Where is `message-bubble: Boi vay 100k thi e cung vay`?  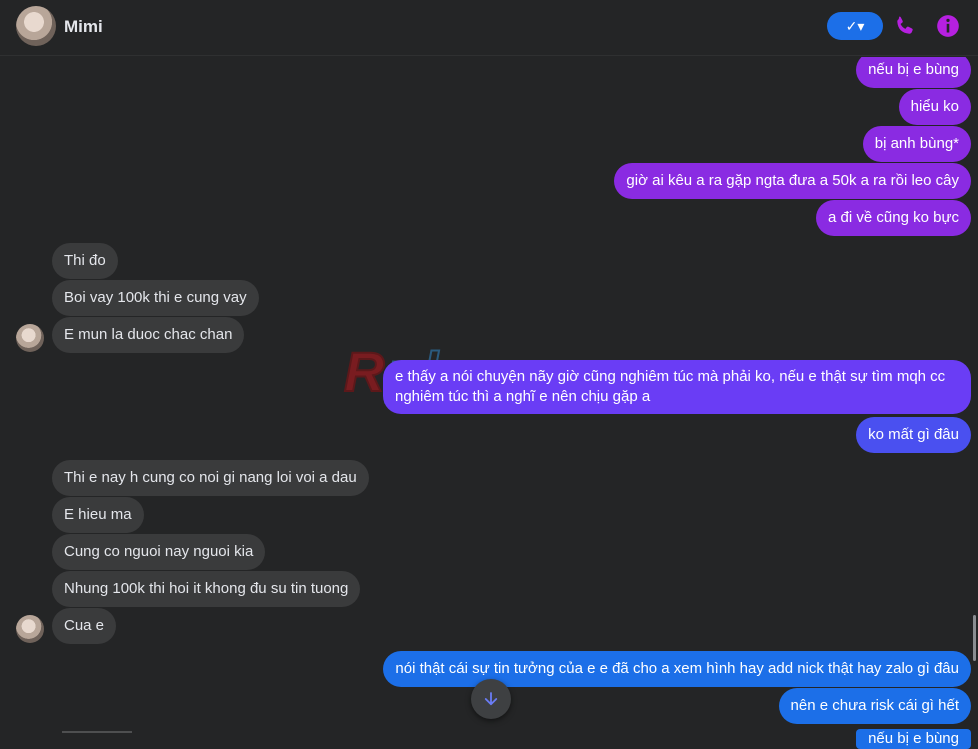
message-bubble: Boi vay 100k thi e cung vay is located at coordinates (155, 298).